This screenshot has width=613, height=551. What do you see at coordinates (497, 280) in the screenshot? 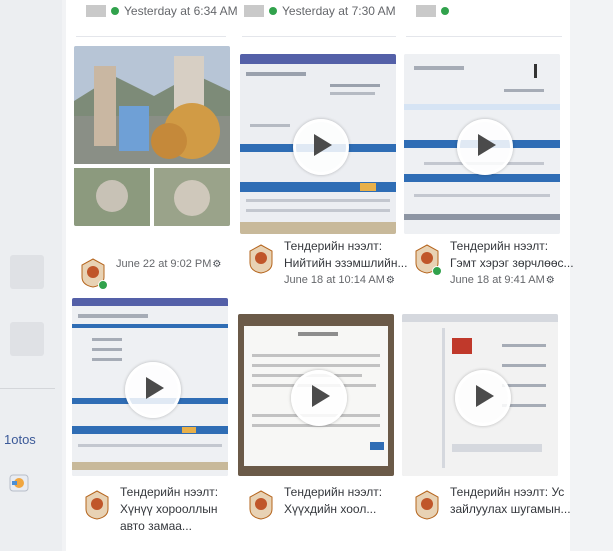
I see `video-date-text: June 18 at 9:41 AM` at bounding box center [497, 280].